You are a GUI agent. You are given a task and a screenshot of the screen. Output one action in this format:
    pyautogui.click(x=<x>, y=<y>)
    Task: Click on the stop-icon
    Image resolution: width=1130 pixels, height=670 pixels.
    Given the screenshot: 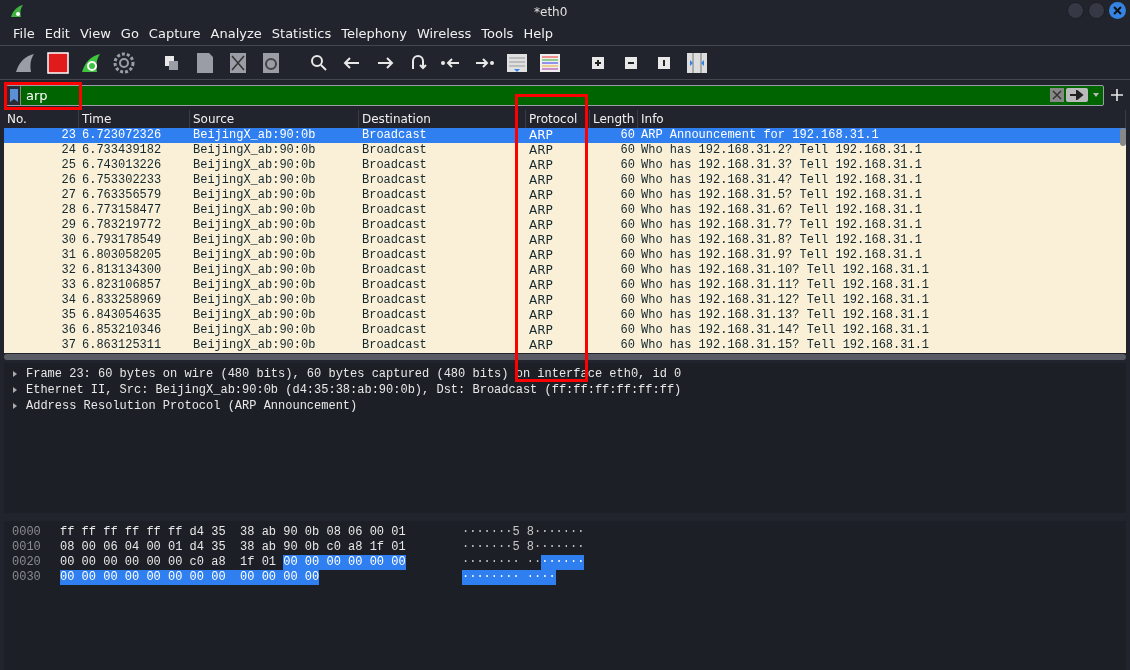 What is the action you would take?
    pyautogui.click(x=58, y=62)
    